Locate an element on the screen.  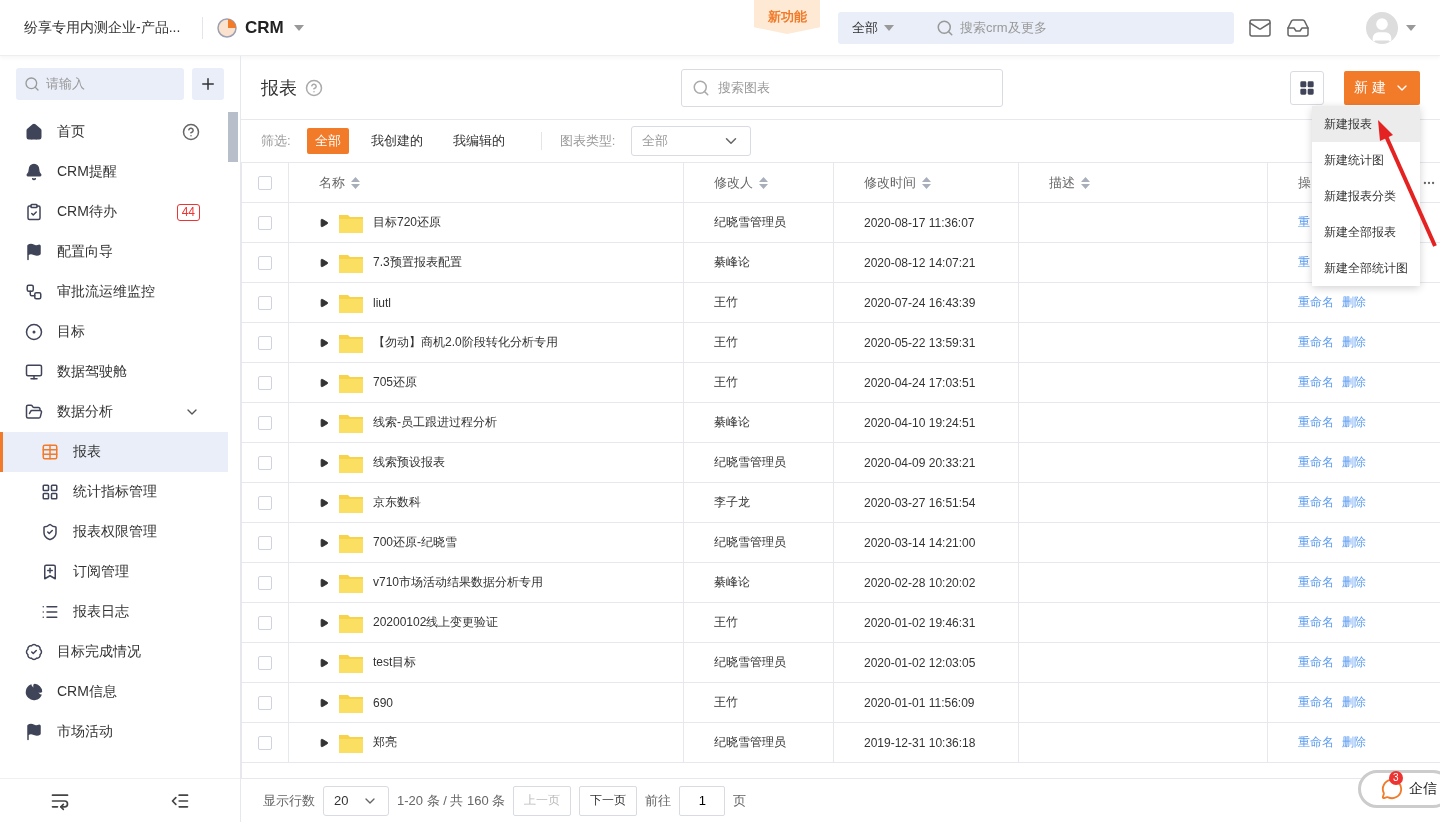
folder-name: liutl is located at coordinates (382, 302).